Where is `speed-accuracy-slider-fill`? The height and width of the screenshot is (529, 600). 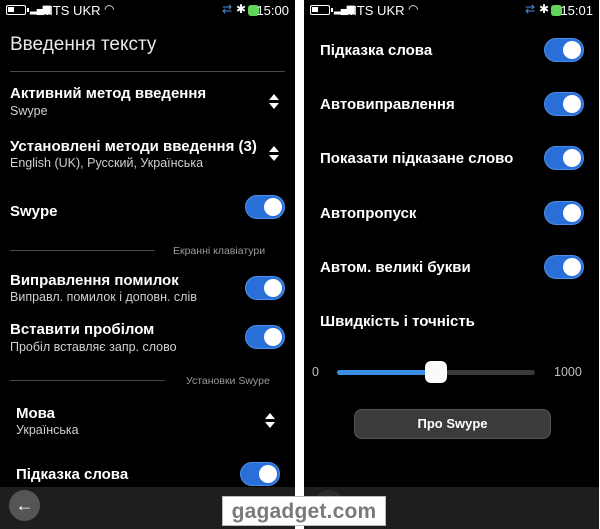
speed-accuracy-slider-fill is located at coordinates (386, 372).